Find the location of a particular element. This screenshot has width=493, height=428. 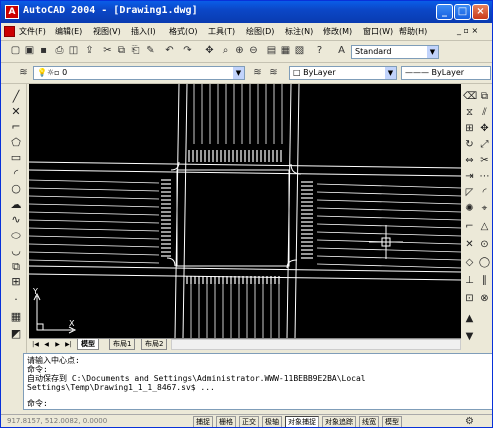

tab-last-icon: ▶| is located at coordinates (68, 344).